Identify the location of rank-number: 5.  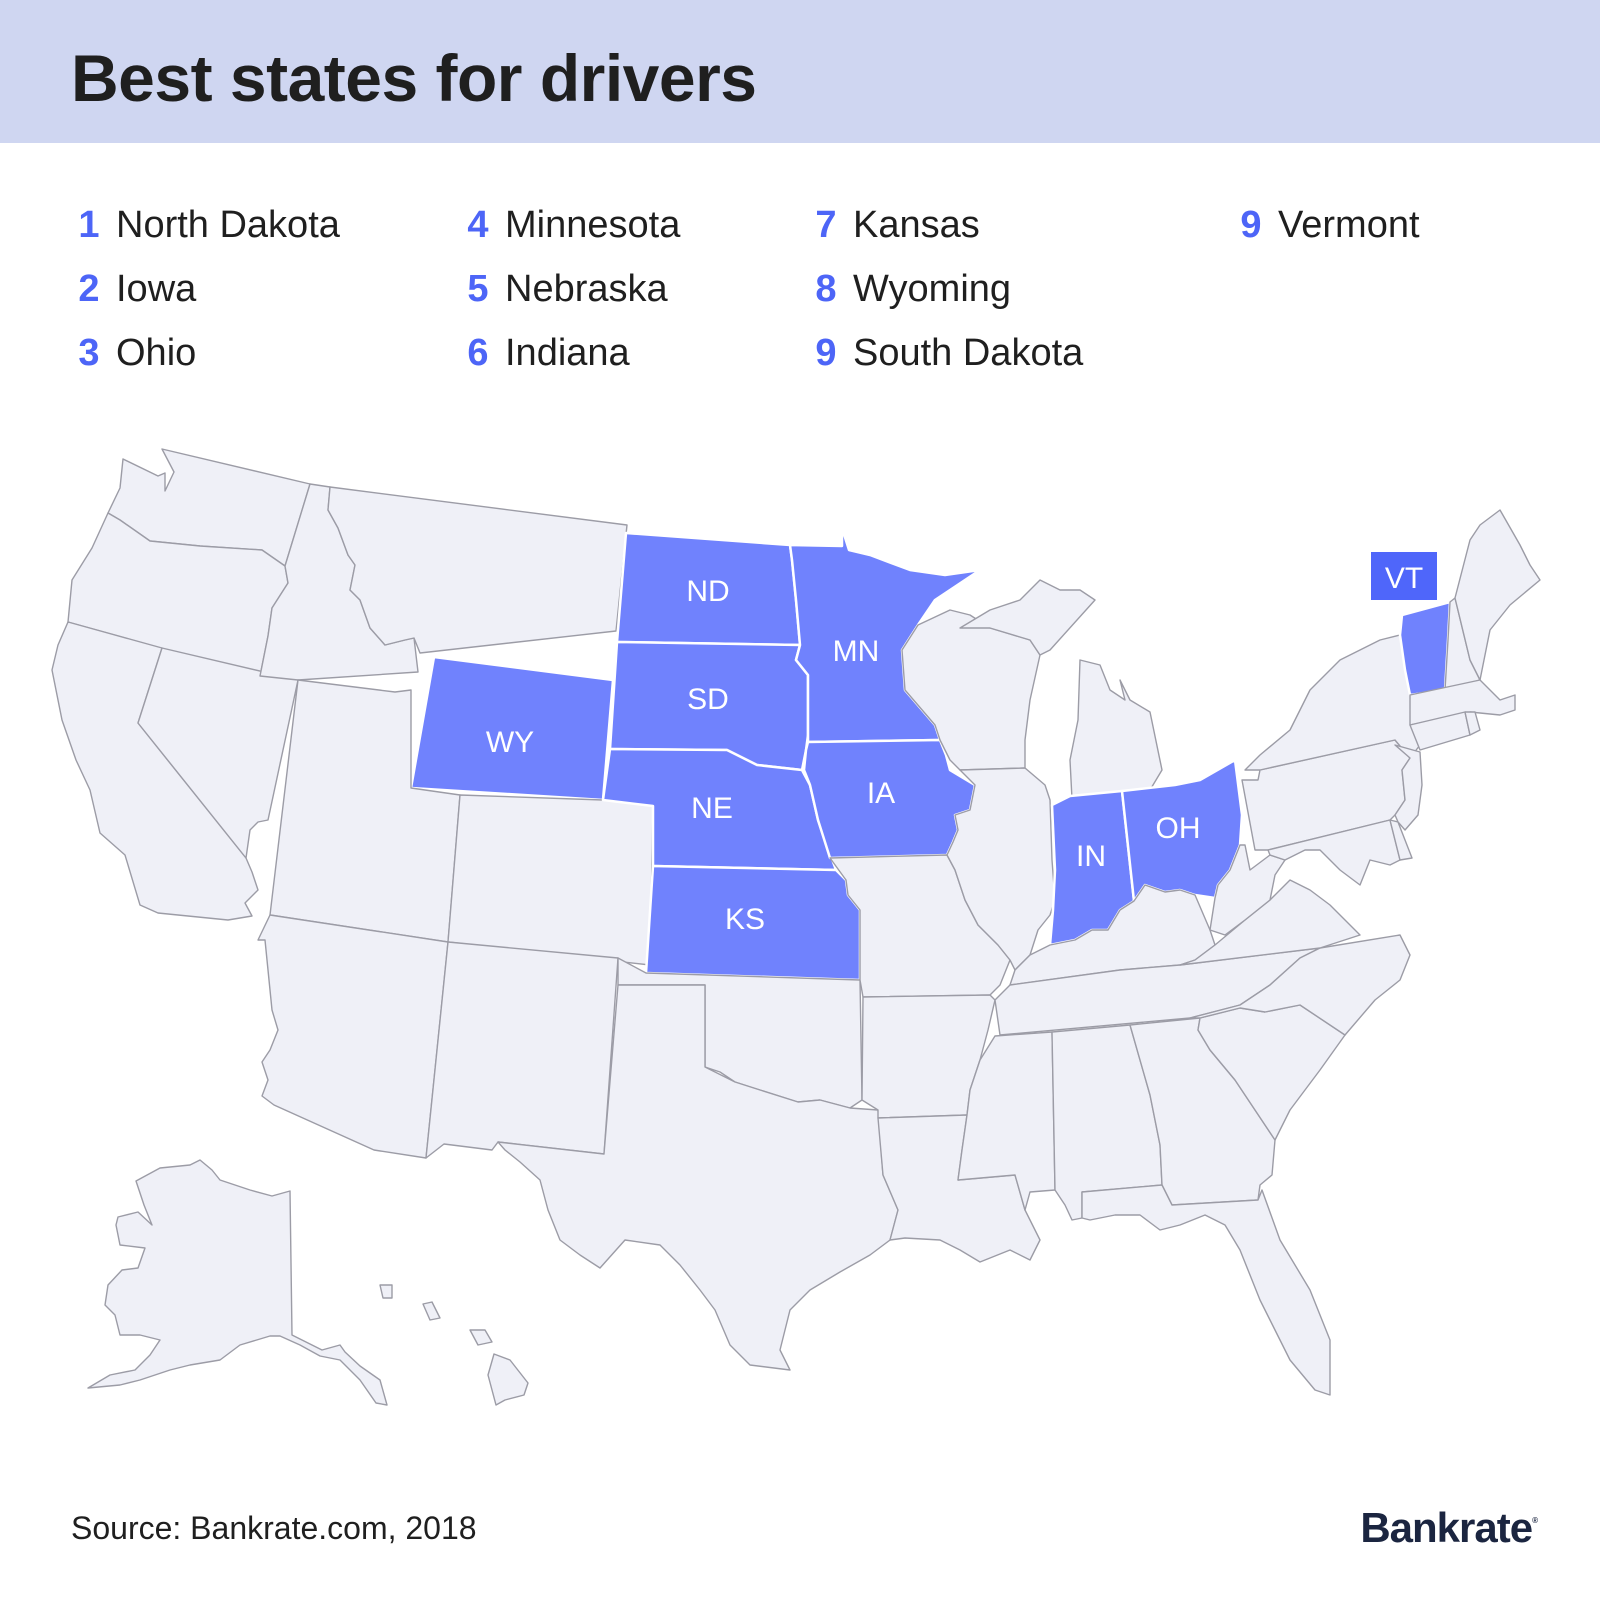
(478, 289).